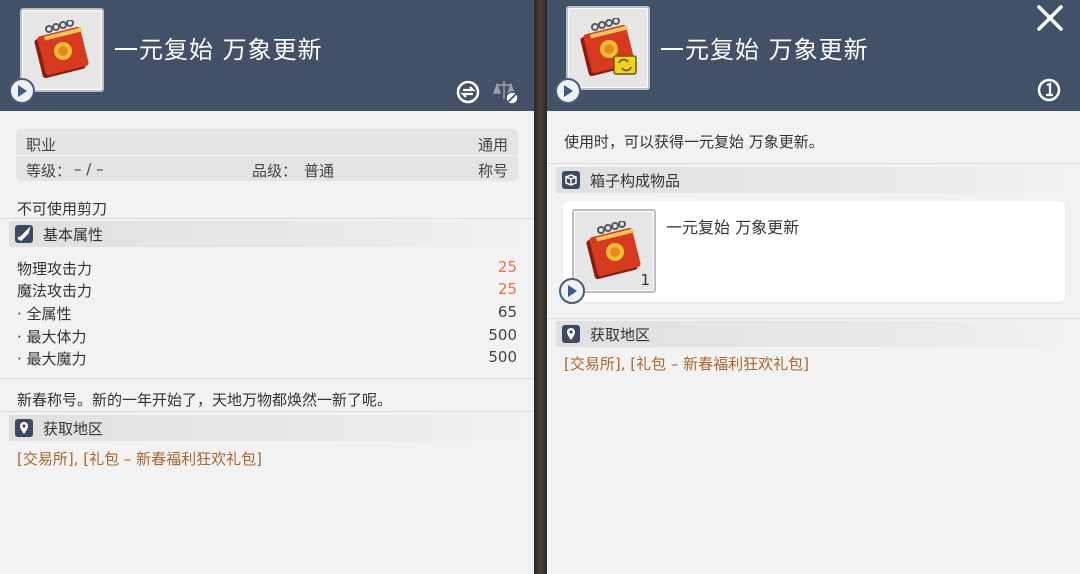 Image resolution: width=1080 pixels, height=574 pixels. Describe the element at coordinates (267, 359) in the screenshot. I see `stat-row: · 最大魔力 500` at that location.